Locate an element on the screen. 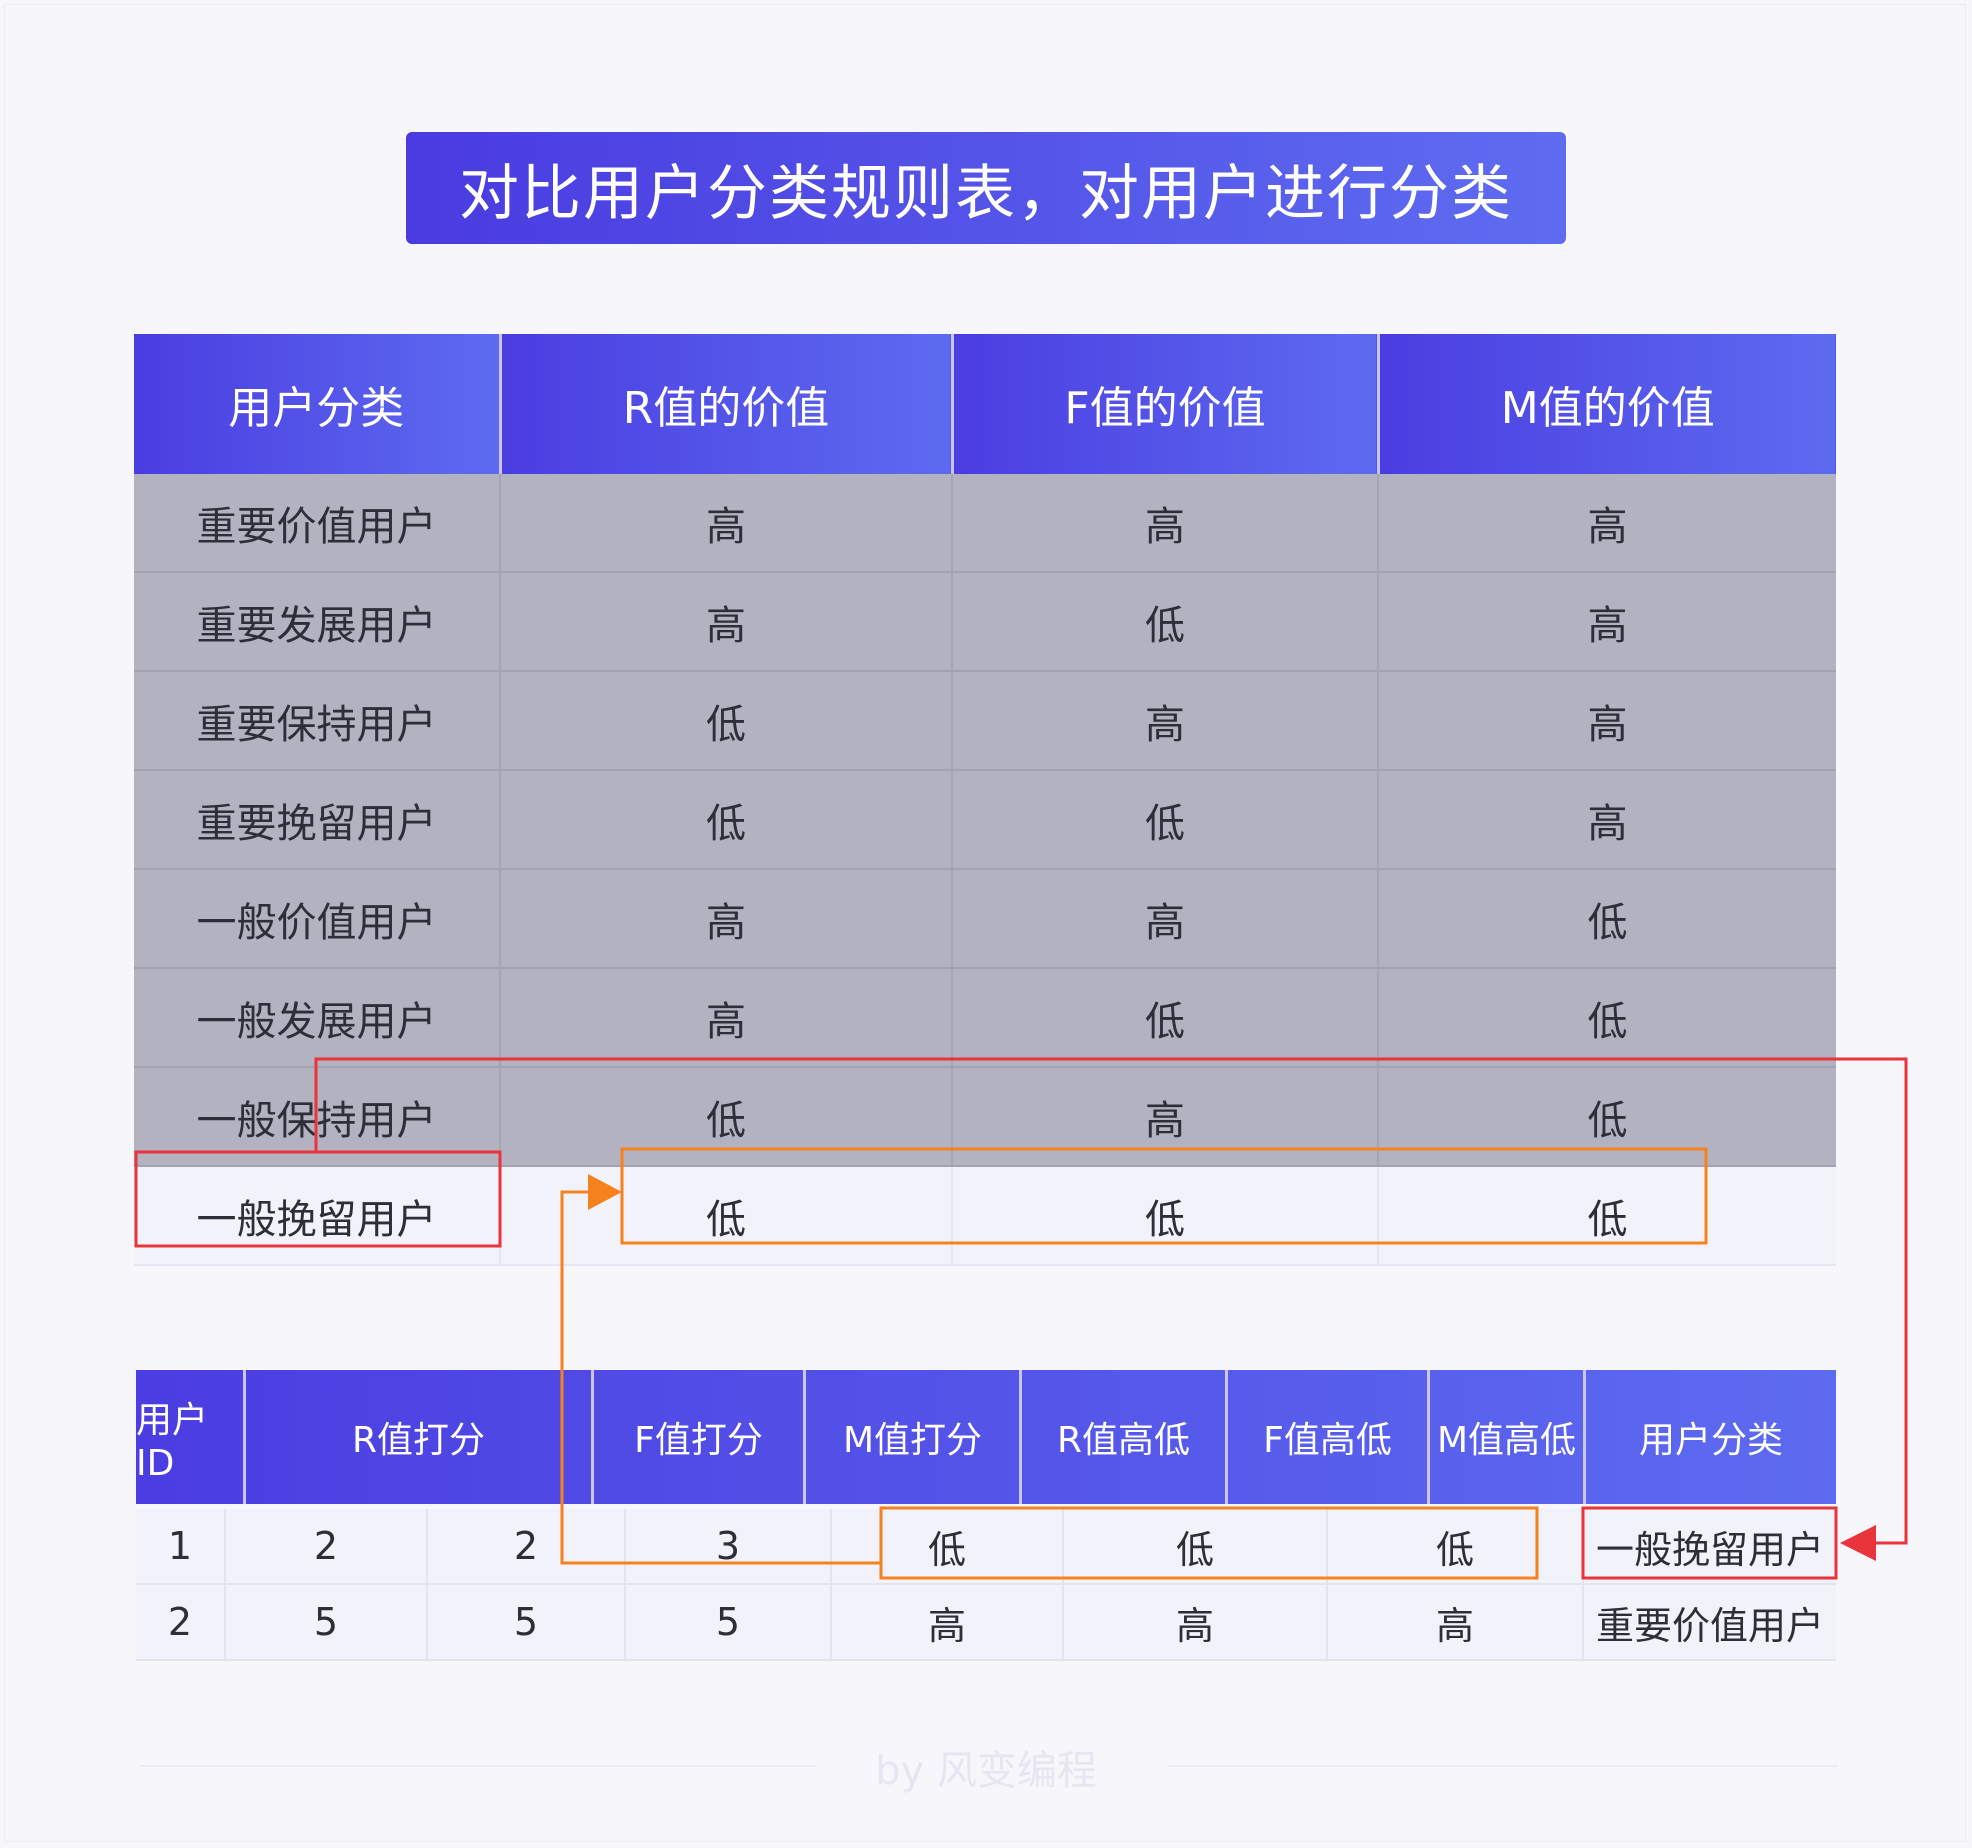 This screenshot has height=1848, width=1972. orange-highlight-user-levels is located at coordinates (1209, 1543).